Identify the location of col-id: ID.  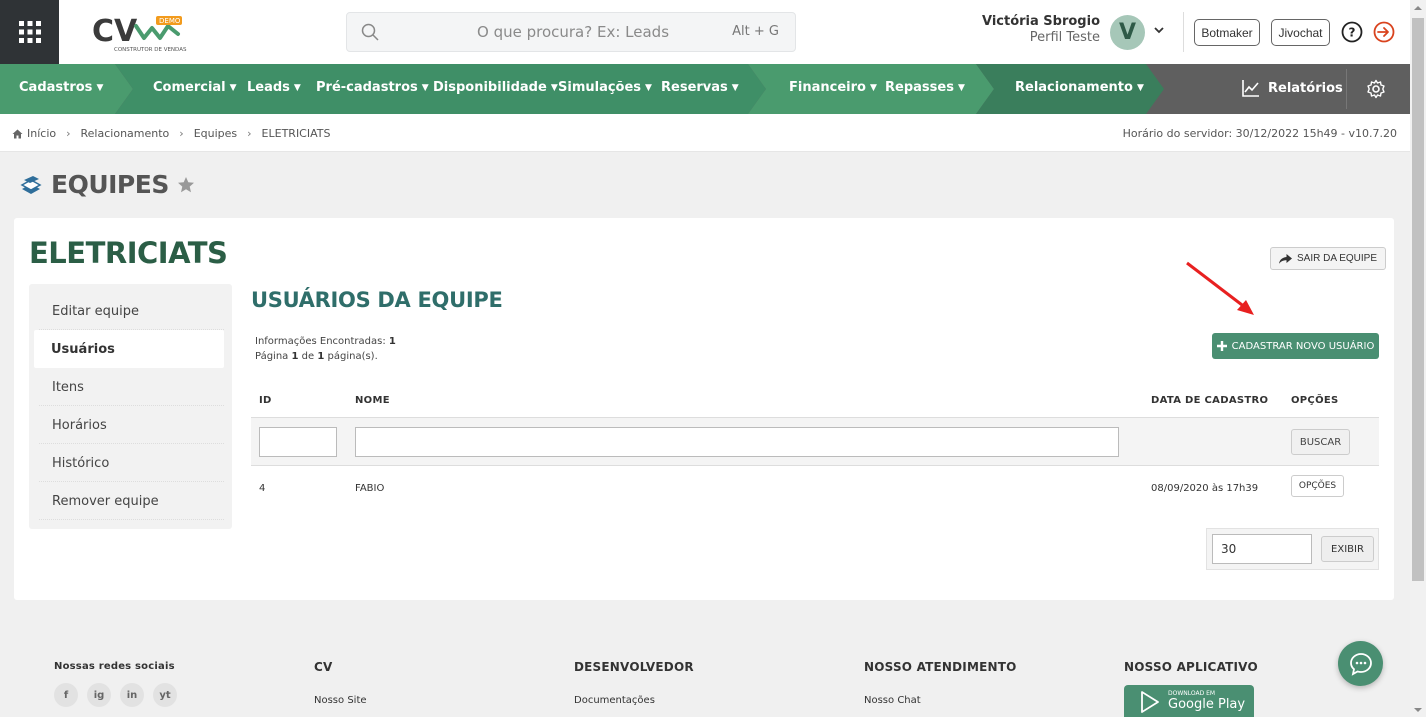
(265, 400).